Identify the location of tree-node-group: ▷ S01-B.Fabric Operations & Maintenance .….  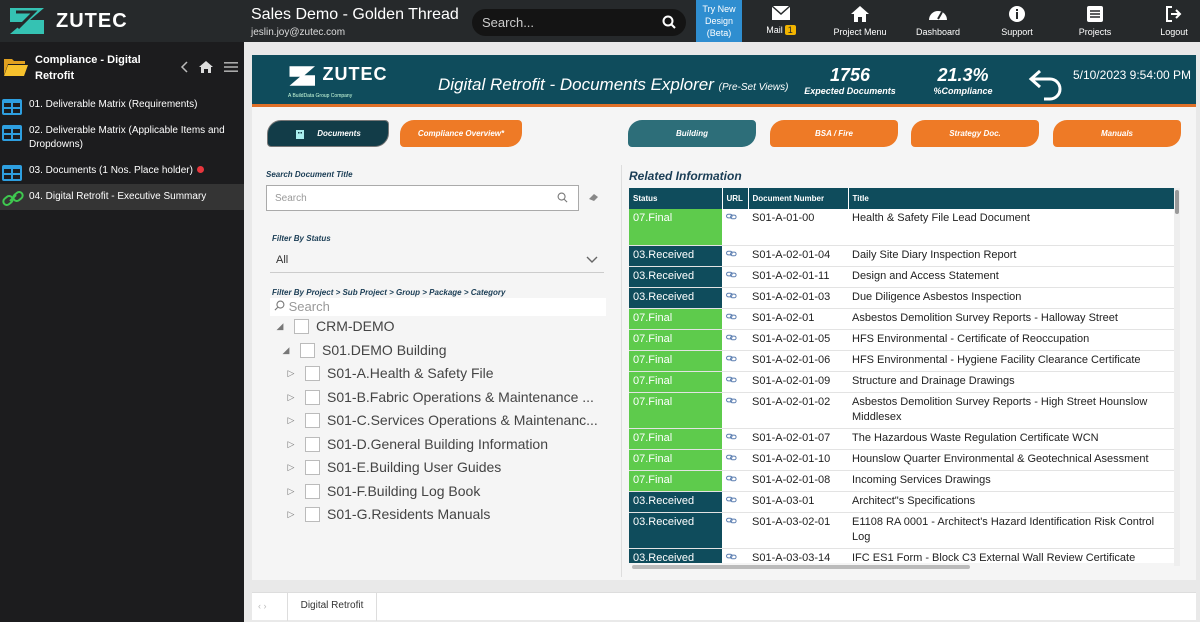
(439, 397).